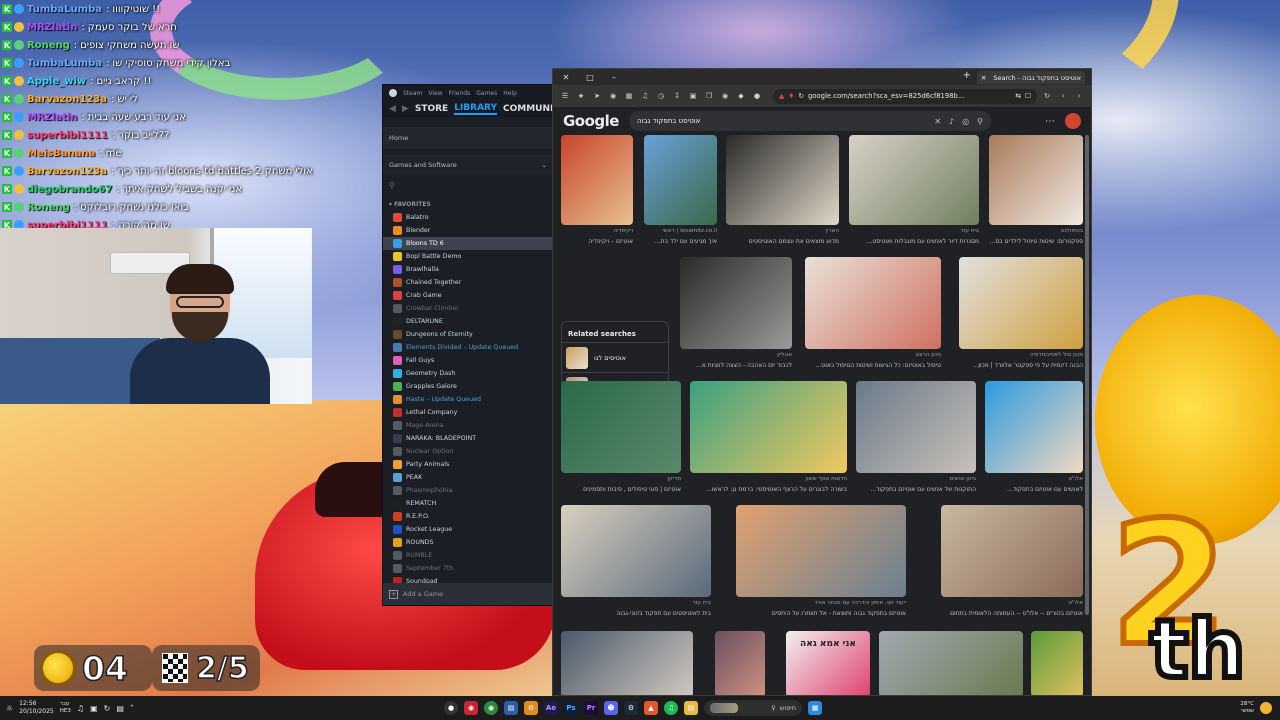 The width and height of the screenshot is (1280, 720). I want to click on library-game-item: Rocket League, so click(468, 529).